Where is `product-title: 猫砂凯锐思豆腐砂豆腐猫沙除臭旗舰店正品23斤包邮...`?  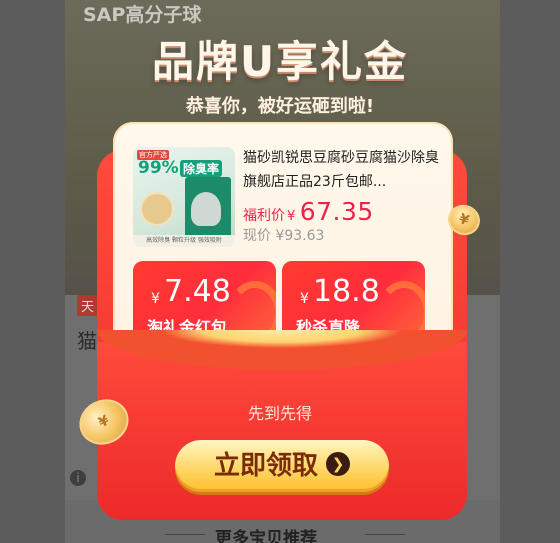 product-title: 猫砂凯锐思豆腐砂豆腐猫沙除臭旗舰店正品23斤包邮... is located at coordinates (343, 170).